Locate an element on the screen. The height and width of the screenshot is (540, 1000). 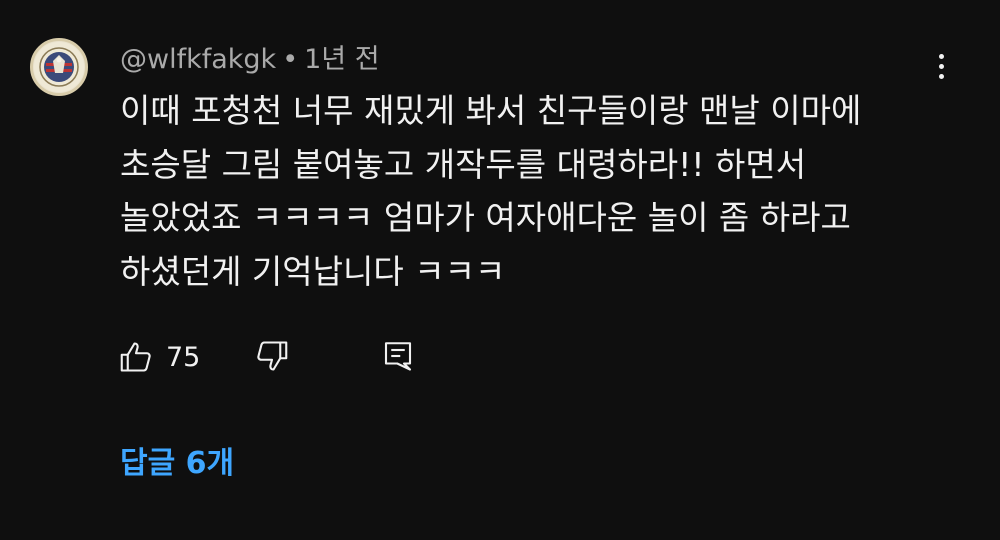
seal-avatar-icon is located at coordinates (59, 67).